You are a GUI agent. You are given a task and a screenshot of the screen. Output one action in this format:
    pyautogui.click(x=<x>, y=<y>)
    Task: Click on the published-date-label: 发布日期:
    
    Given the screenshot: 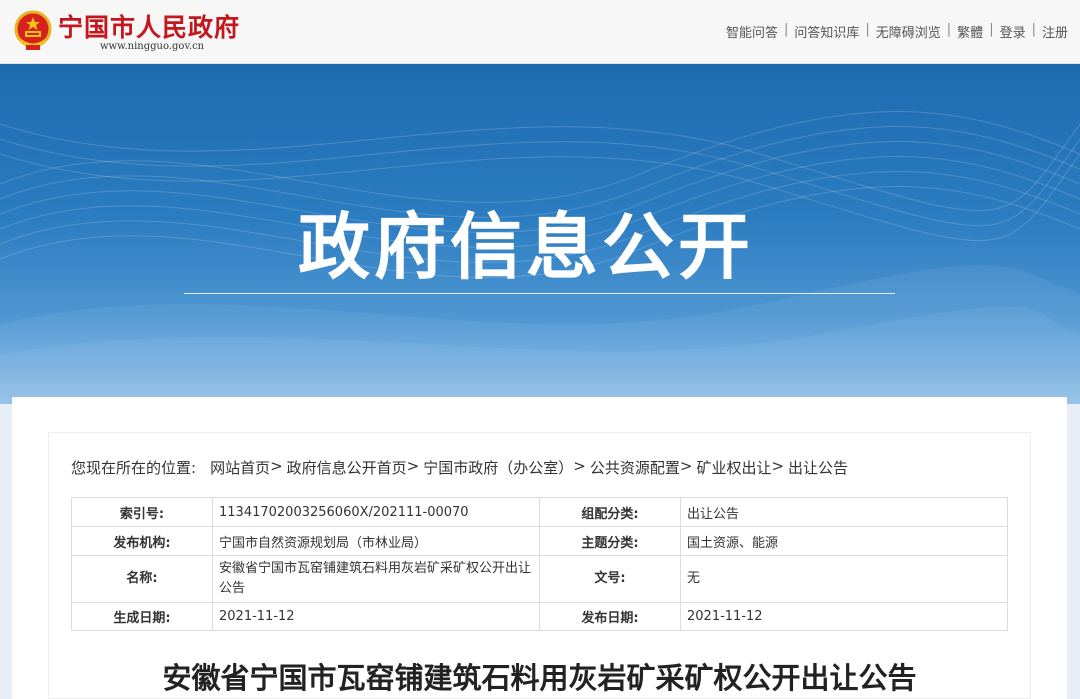 What is the action you would take?
    pyautogui.click(x=610, y=616)
    